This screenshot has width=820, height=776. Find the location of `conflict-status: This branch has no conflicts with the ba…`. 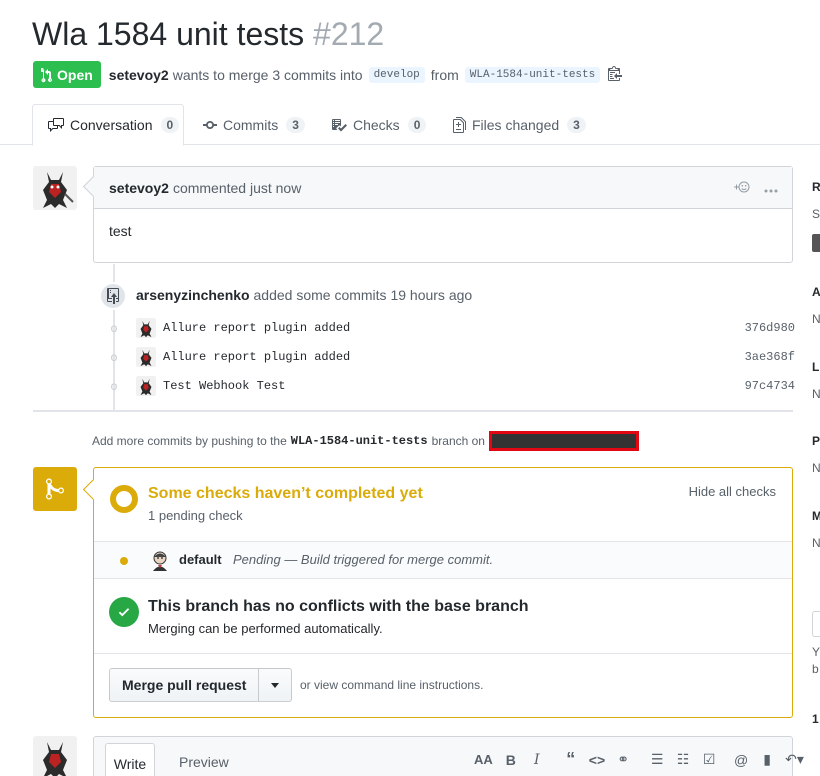

conflict-status: This branch has no conflicts with the ba… is located at coordinates (443, 617).